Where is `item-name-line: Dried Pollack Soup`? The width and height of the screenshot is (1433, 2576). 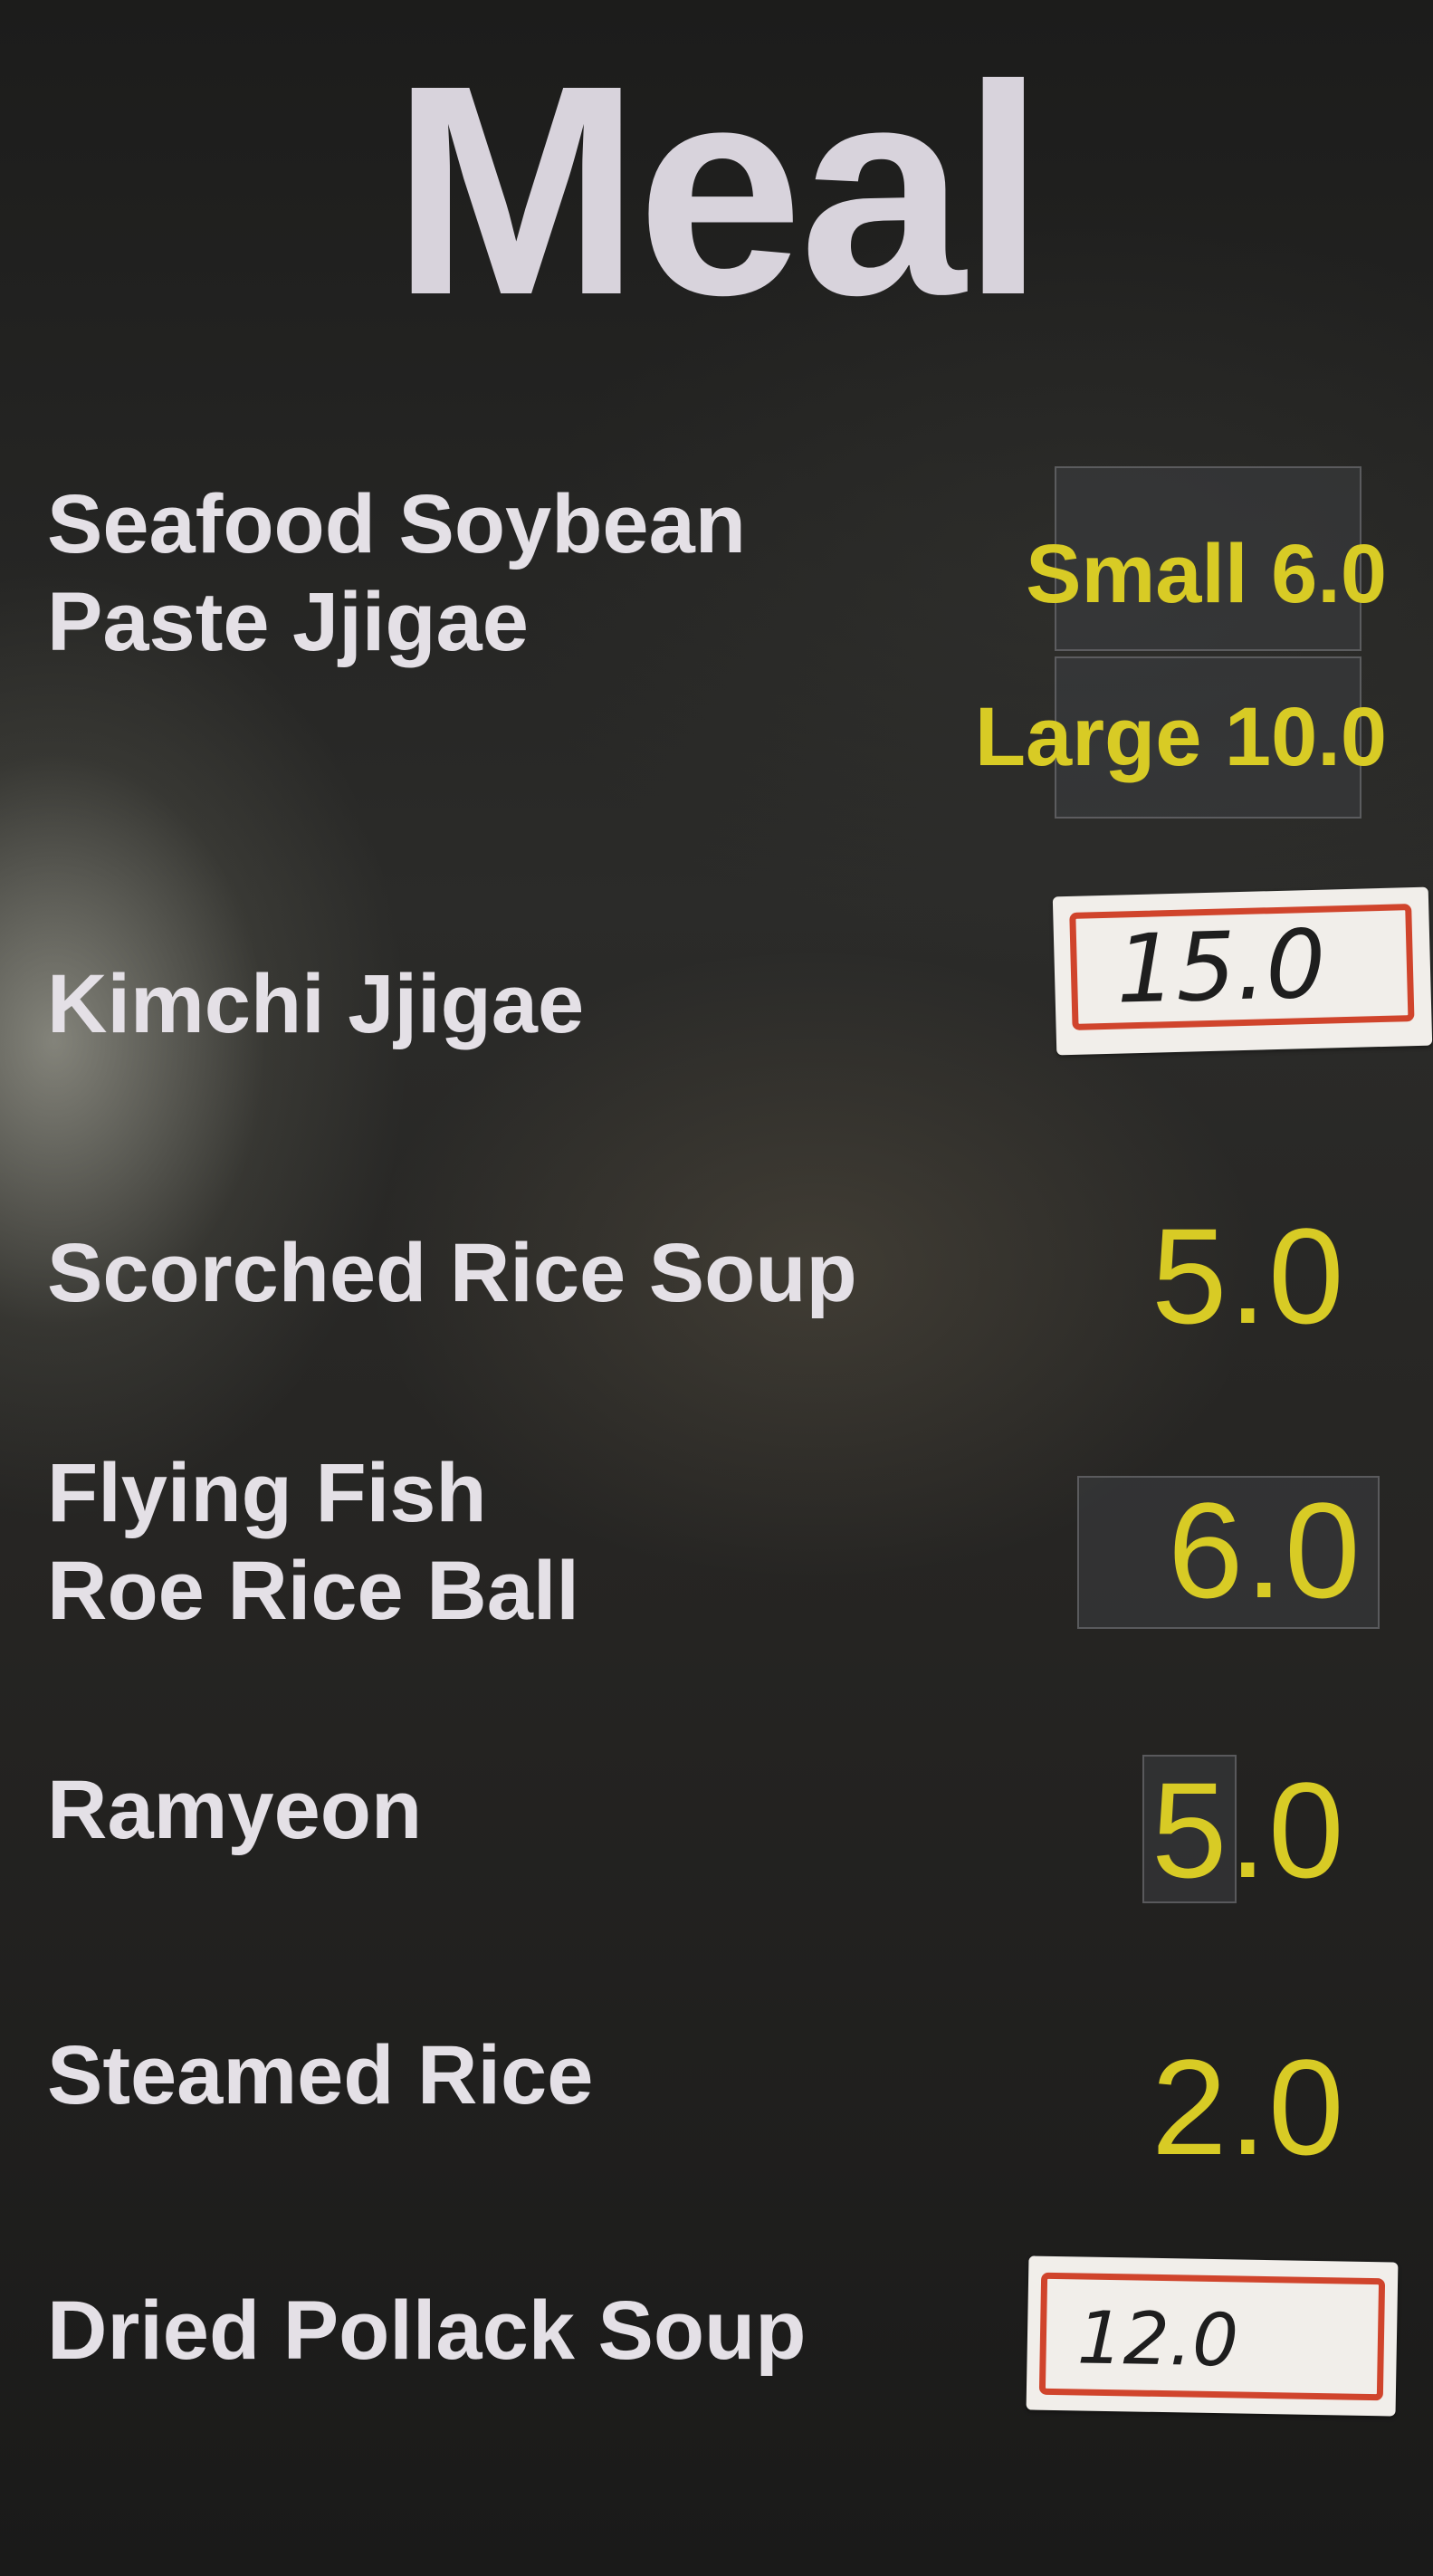
item-name-line: Dried Pollack Soup is located at coordinates (427, 2330).